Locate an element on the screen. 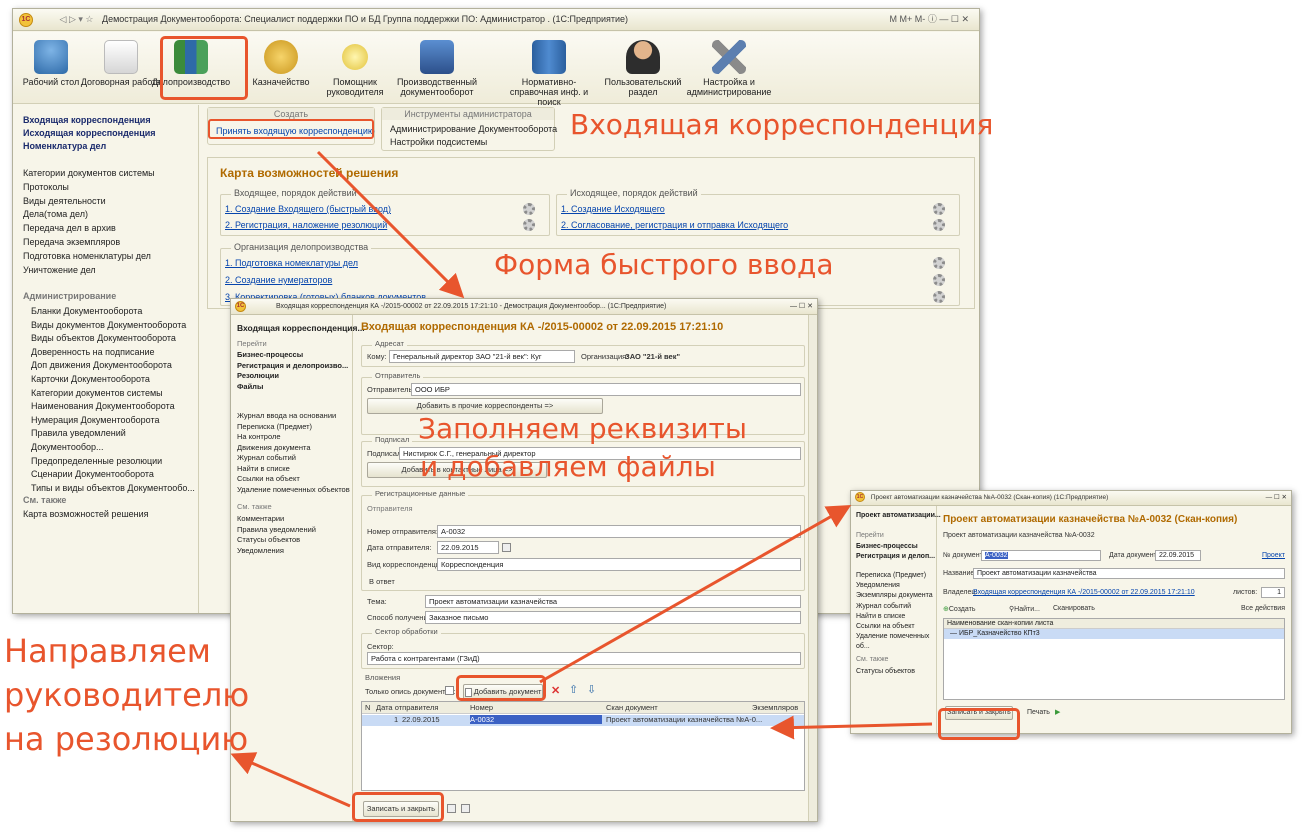 The height and width of the screenshot is (834, 1306). admin-list-item: Карточки Документооборота is located at coordinates (114, 380).